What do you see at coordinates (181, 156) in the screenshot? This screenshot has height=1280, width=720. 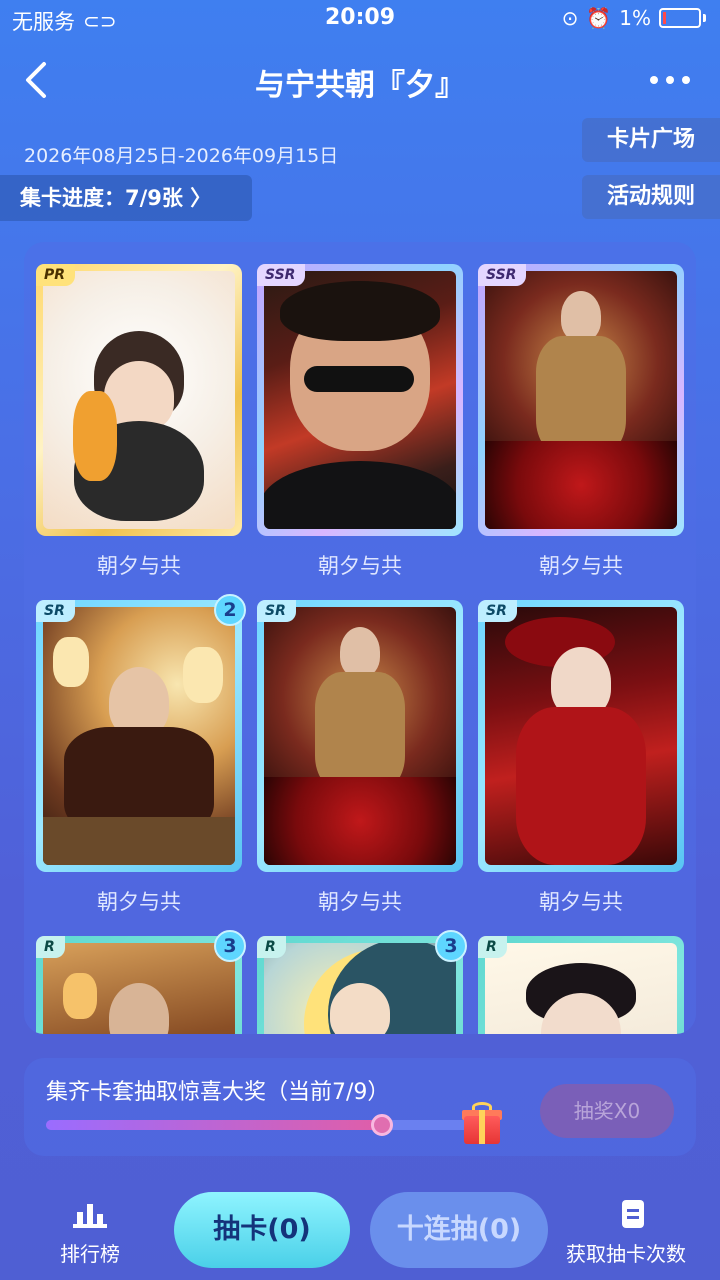 I see `event-dates: 2026年08月25日-2026年09月15日` at bounding box center [181, 156].